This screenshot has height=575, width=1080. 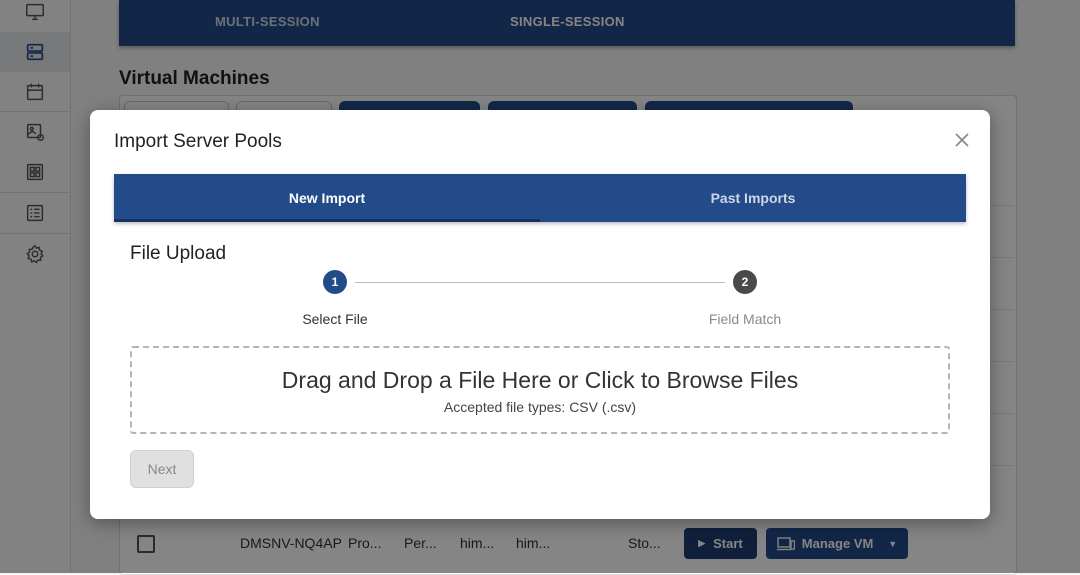 What do you see at coordinates (745, 319) in the screenshot?
I see `step-2-label: Field Match` at bounding box center [745, 319].